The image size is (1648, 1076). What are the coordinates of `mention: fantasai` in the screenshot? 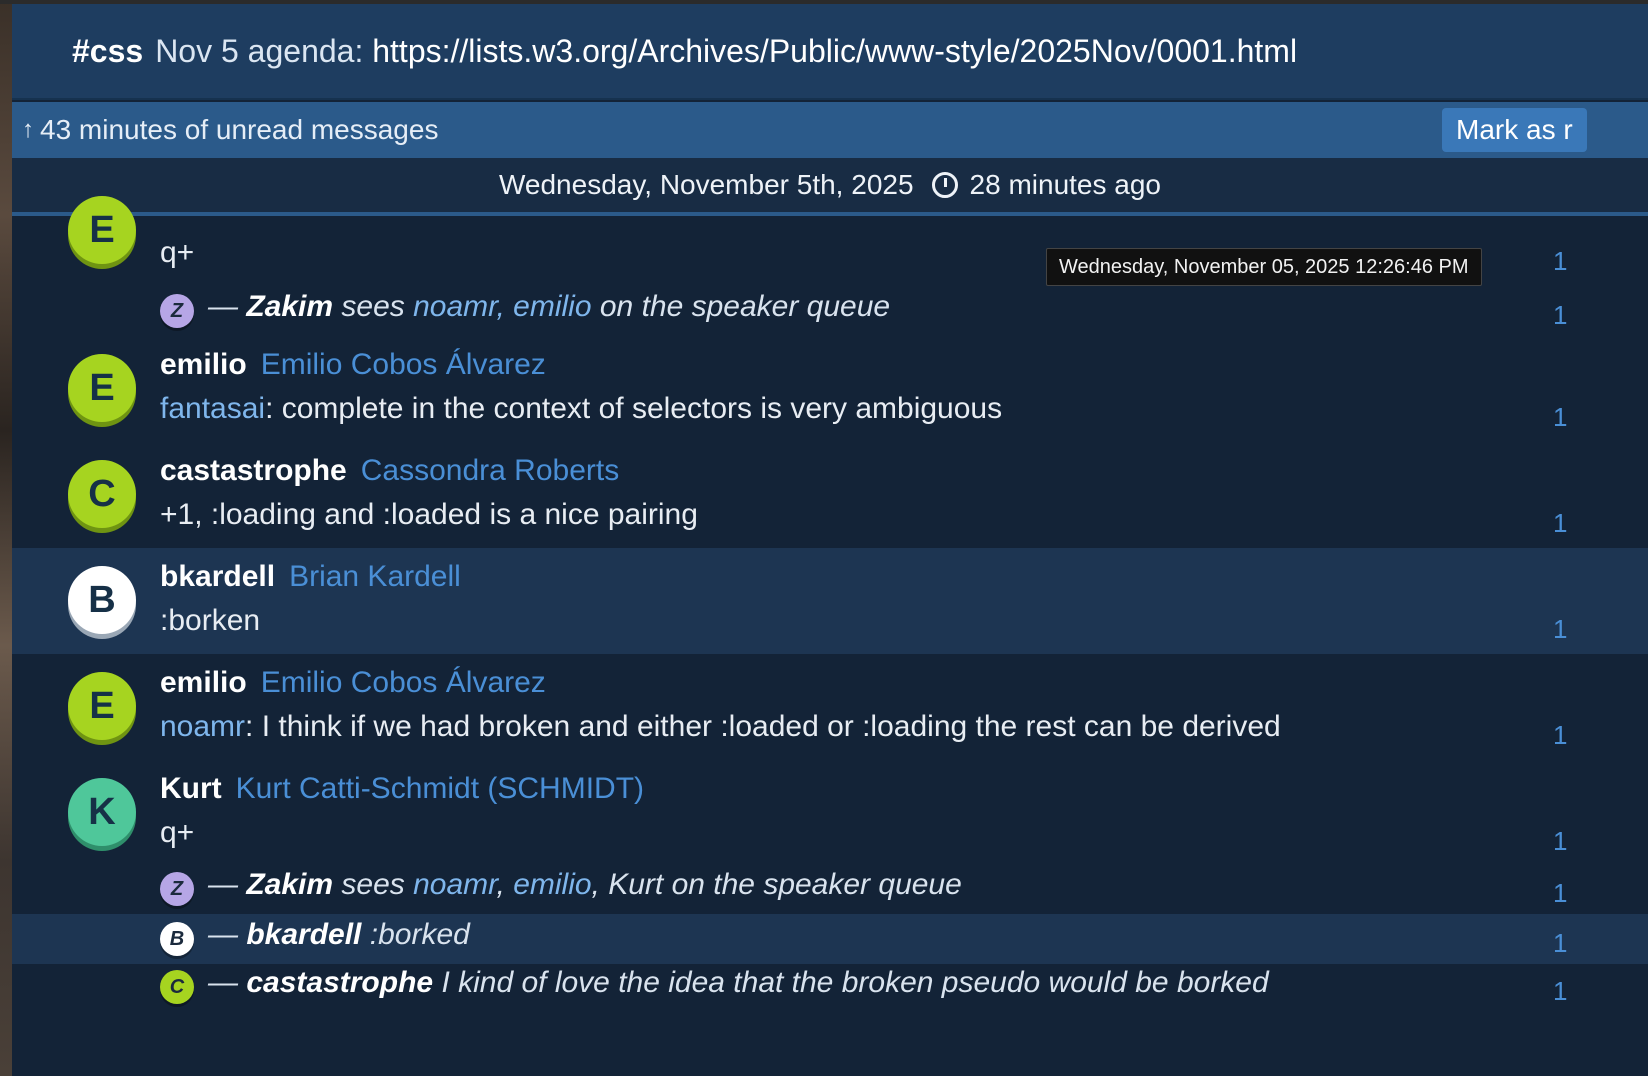 It's located at (212, 408).